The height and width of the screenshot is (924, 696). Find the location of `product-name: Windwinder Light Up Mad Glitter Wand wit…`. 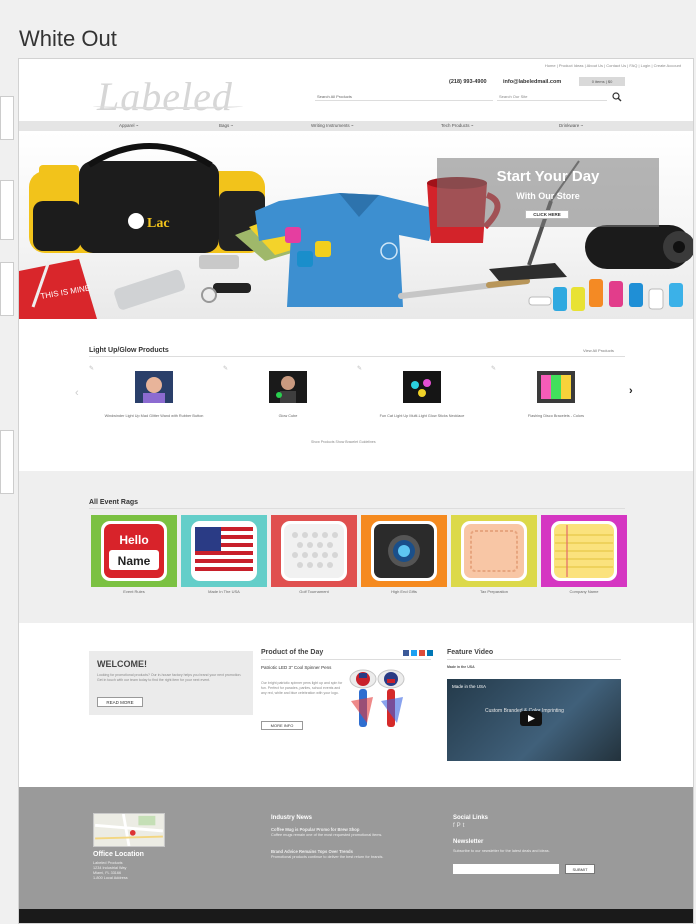

product-name: Windwinder Light Up Mad Glitter Wand wit… is located at coordinates (154, 416).